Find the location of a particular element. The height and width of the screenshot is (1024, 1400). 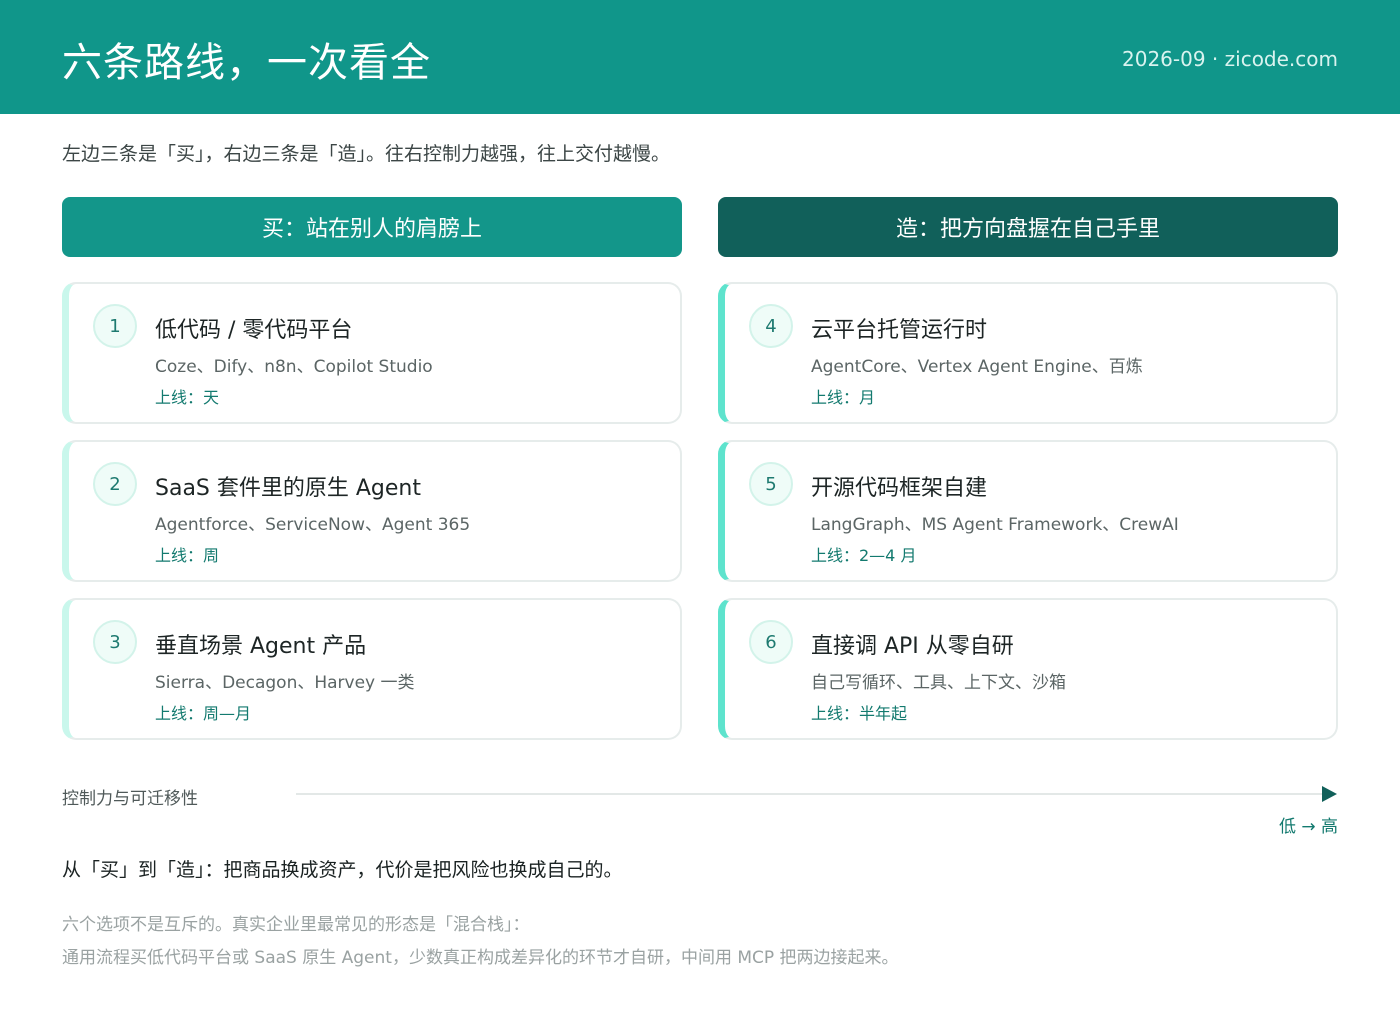

footnote-line-1: 六个选项不是互斥的。真实企业里最常见的形态是「混合栈」： is located at coordinates (296, 925).